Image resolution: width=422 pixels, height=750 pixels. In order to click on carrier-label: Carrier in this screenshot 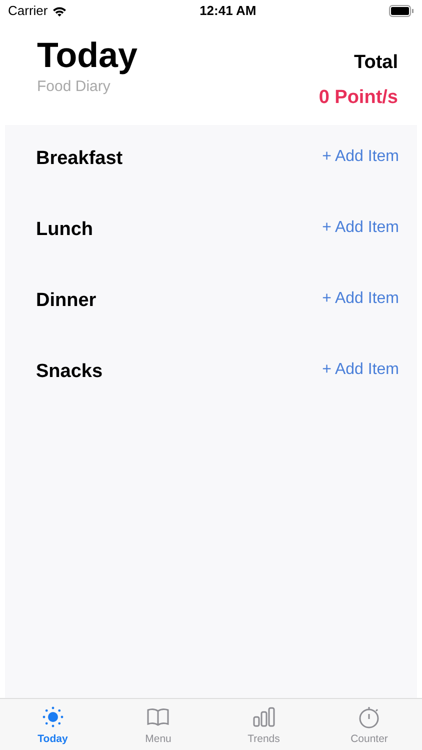, I will do `click(28, 11)`.